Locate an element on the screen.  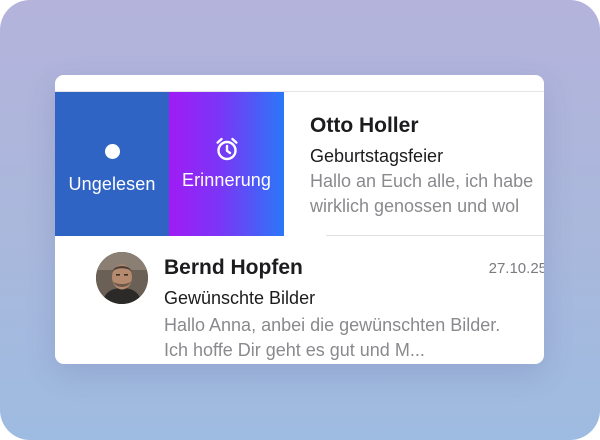
mark-unread-label: Ungelesen is located at coordinates (112, 184).